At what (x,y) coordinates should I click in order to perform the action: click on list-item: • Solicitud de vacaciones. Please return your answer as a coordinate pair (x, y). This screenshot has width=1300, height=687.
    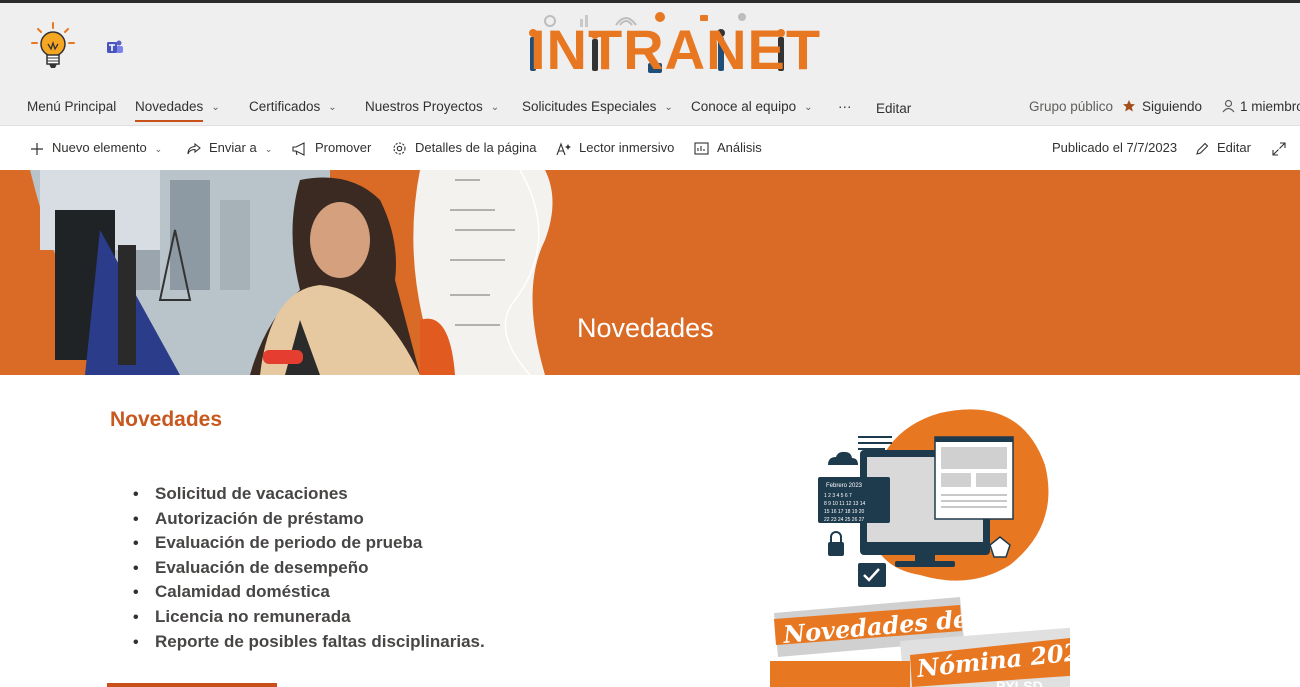
    Looking at the image, I should click on (309, 494).